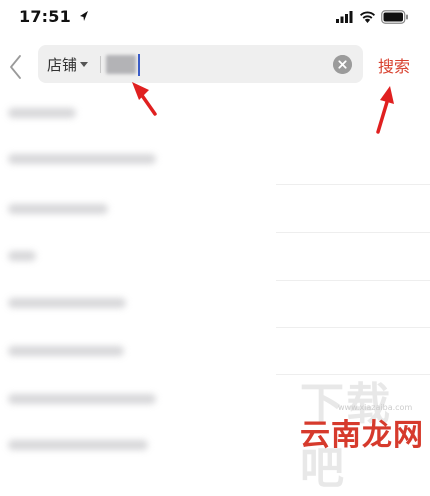 The image size is (430, 496). Describe the element at coordinates (148, 104) in the screenshot. I see `annotation-arrow-search-field` at that location.